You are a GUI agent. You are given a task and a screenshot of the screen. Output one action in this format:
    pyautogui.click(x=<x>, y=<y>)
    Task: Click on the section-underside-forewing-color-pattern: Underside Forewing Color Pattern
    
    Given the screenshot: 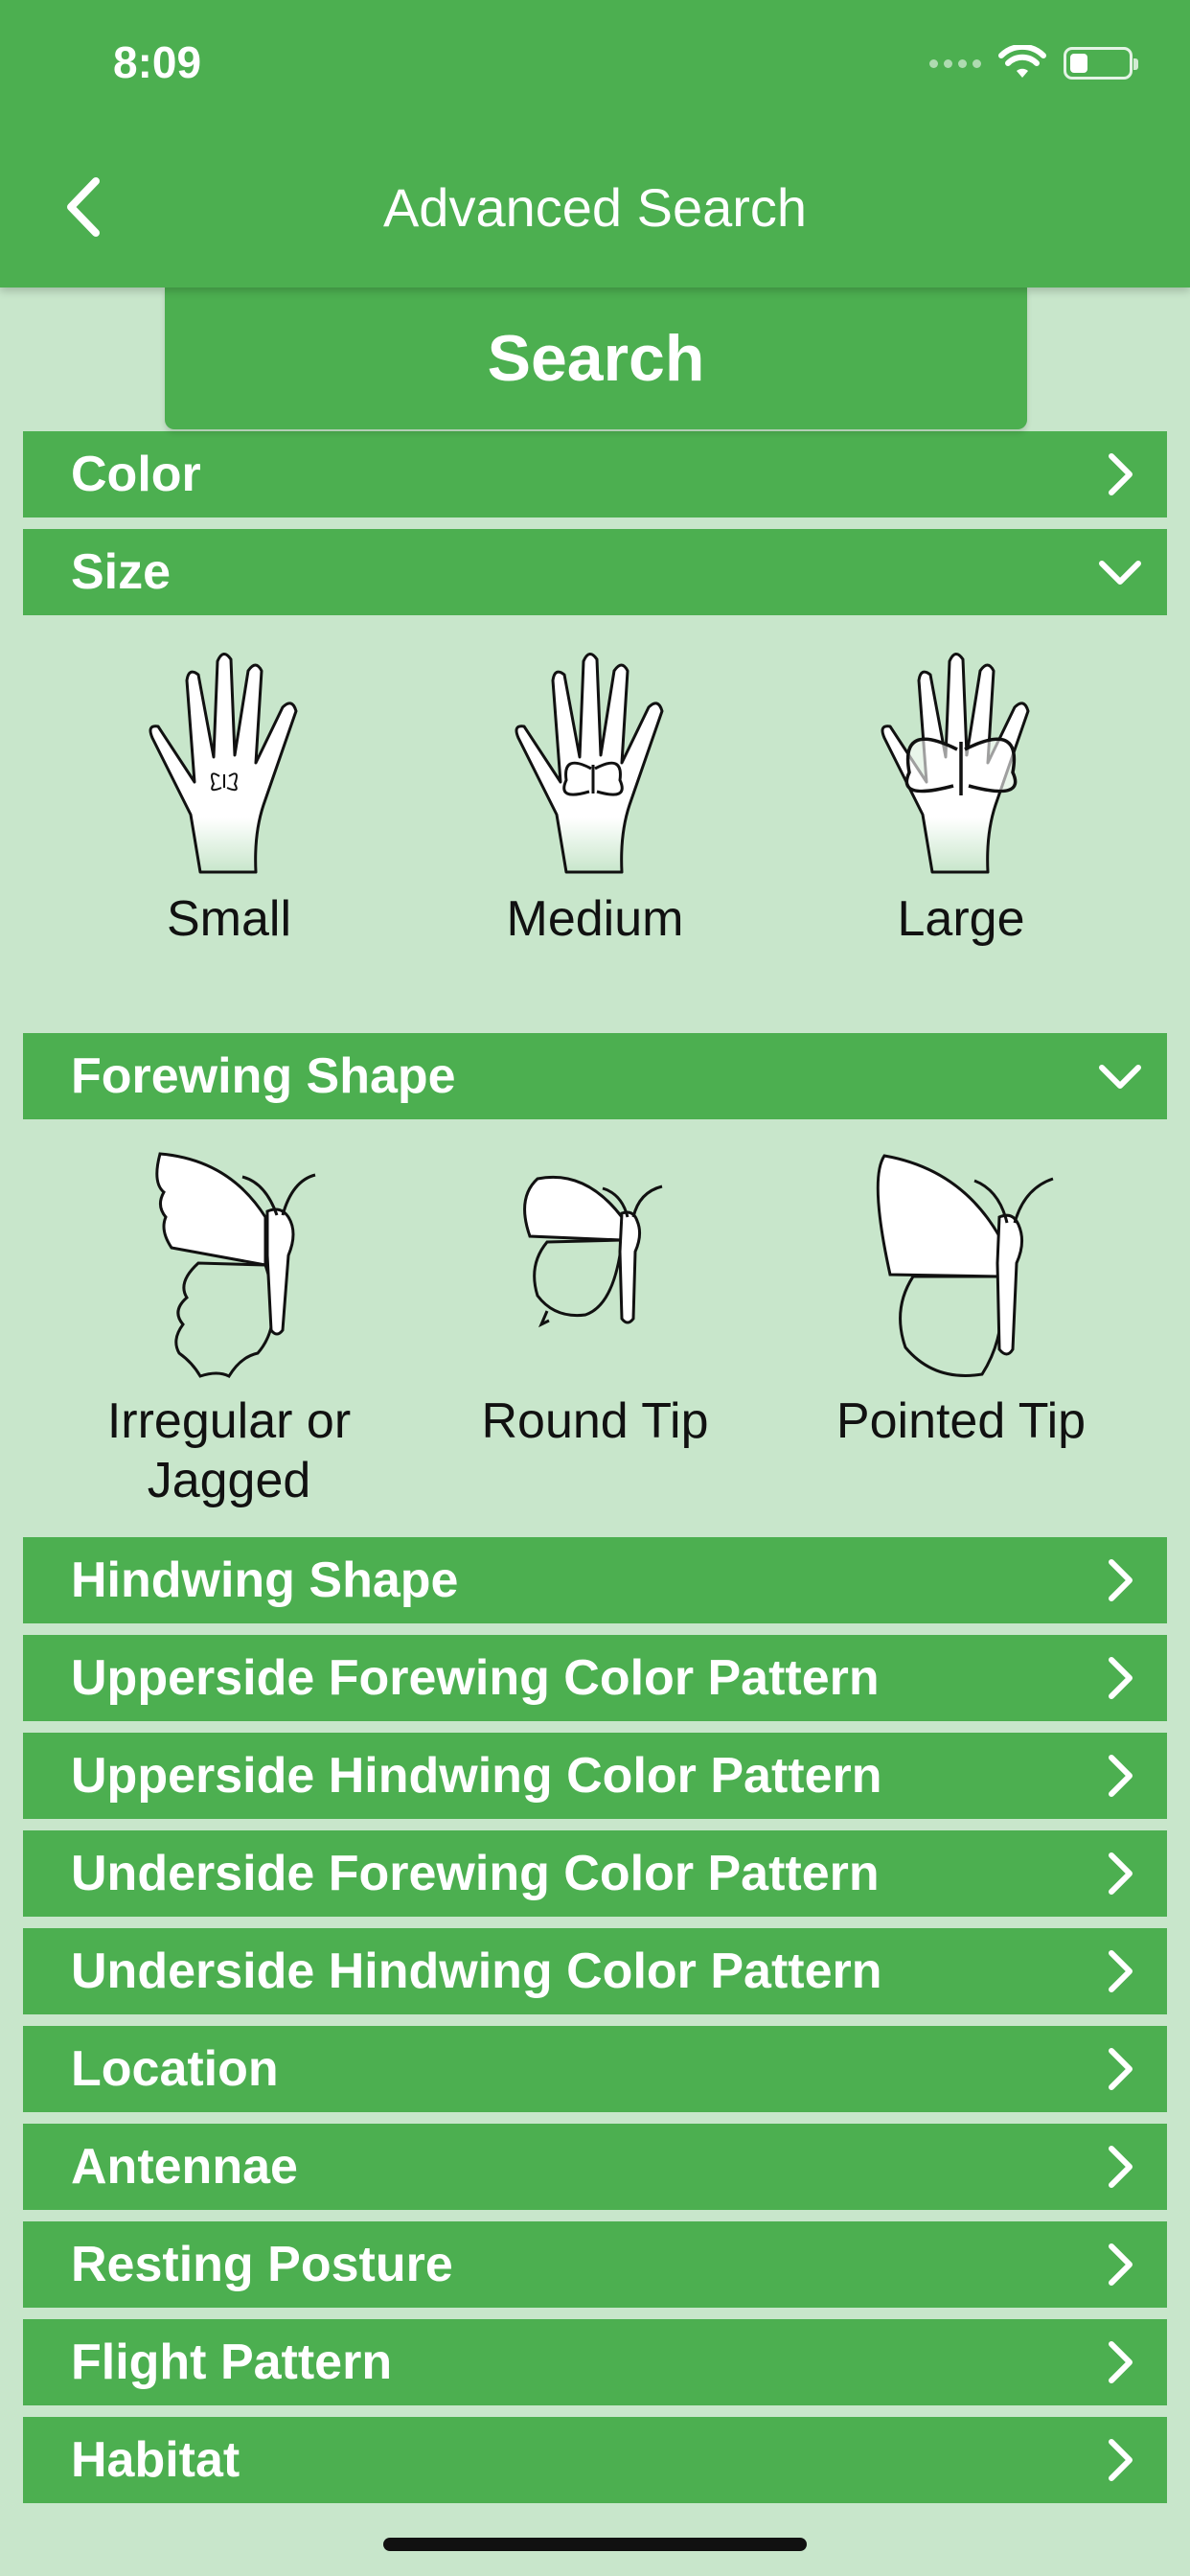 What is the action you would take?
    pyautogui.click(x=595, y=1874)
    